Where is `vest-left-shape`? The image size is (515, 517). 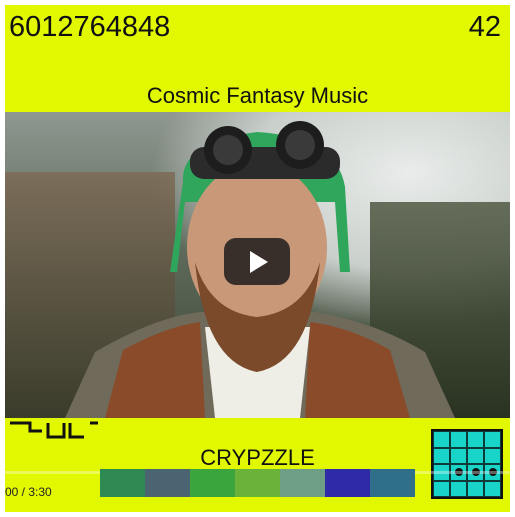
vest-left-shape is located at coordinates (155, 370).